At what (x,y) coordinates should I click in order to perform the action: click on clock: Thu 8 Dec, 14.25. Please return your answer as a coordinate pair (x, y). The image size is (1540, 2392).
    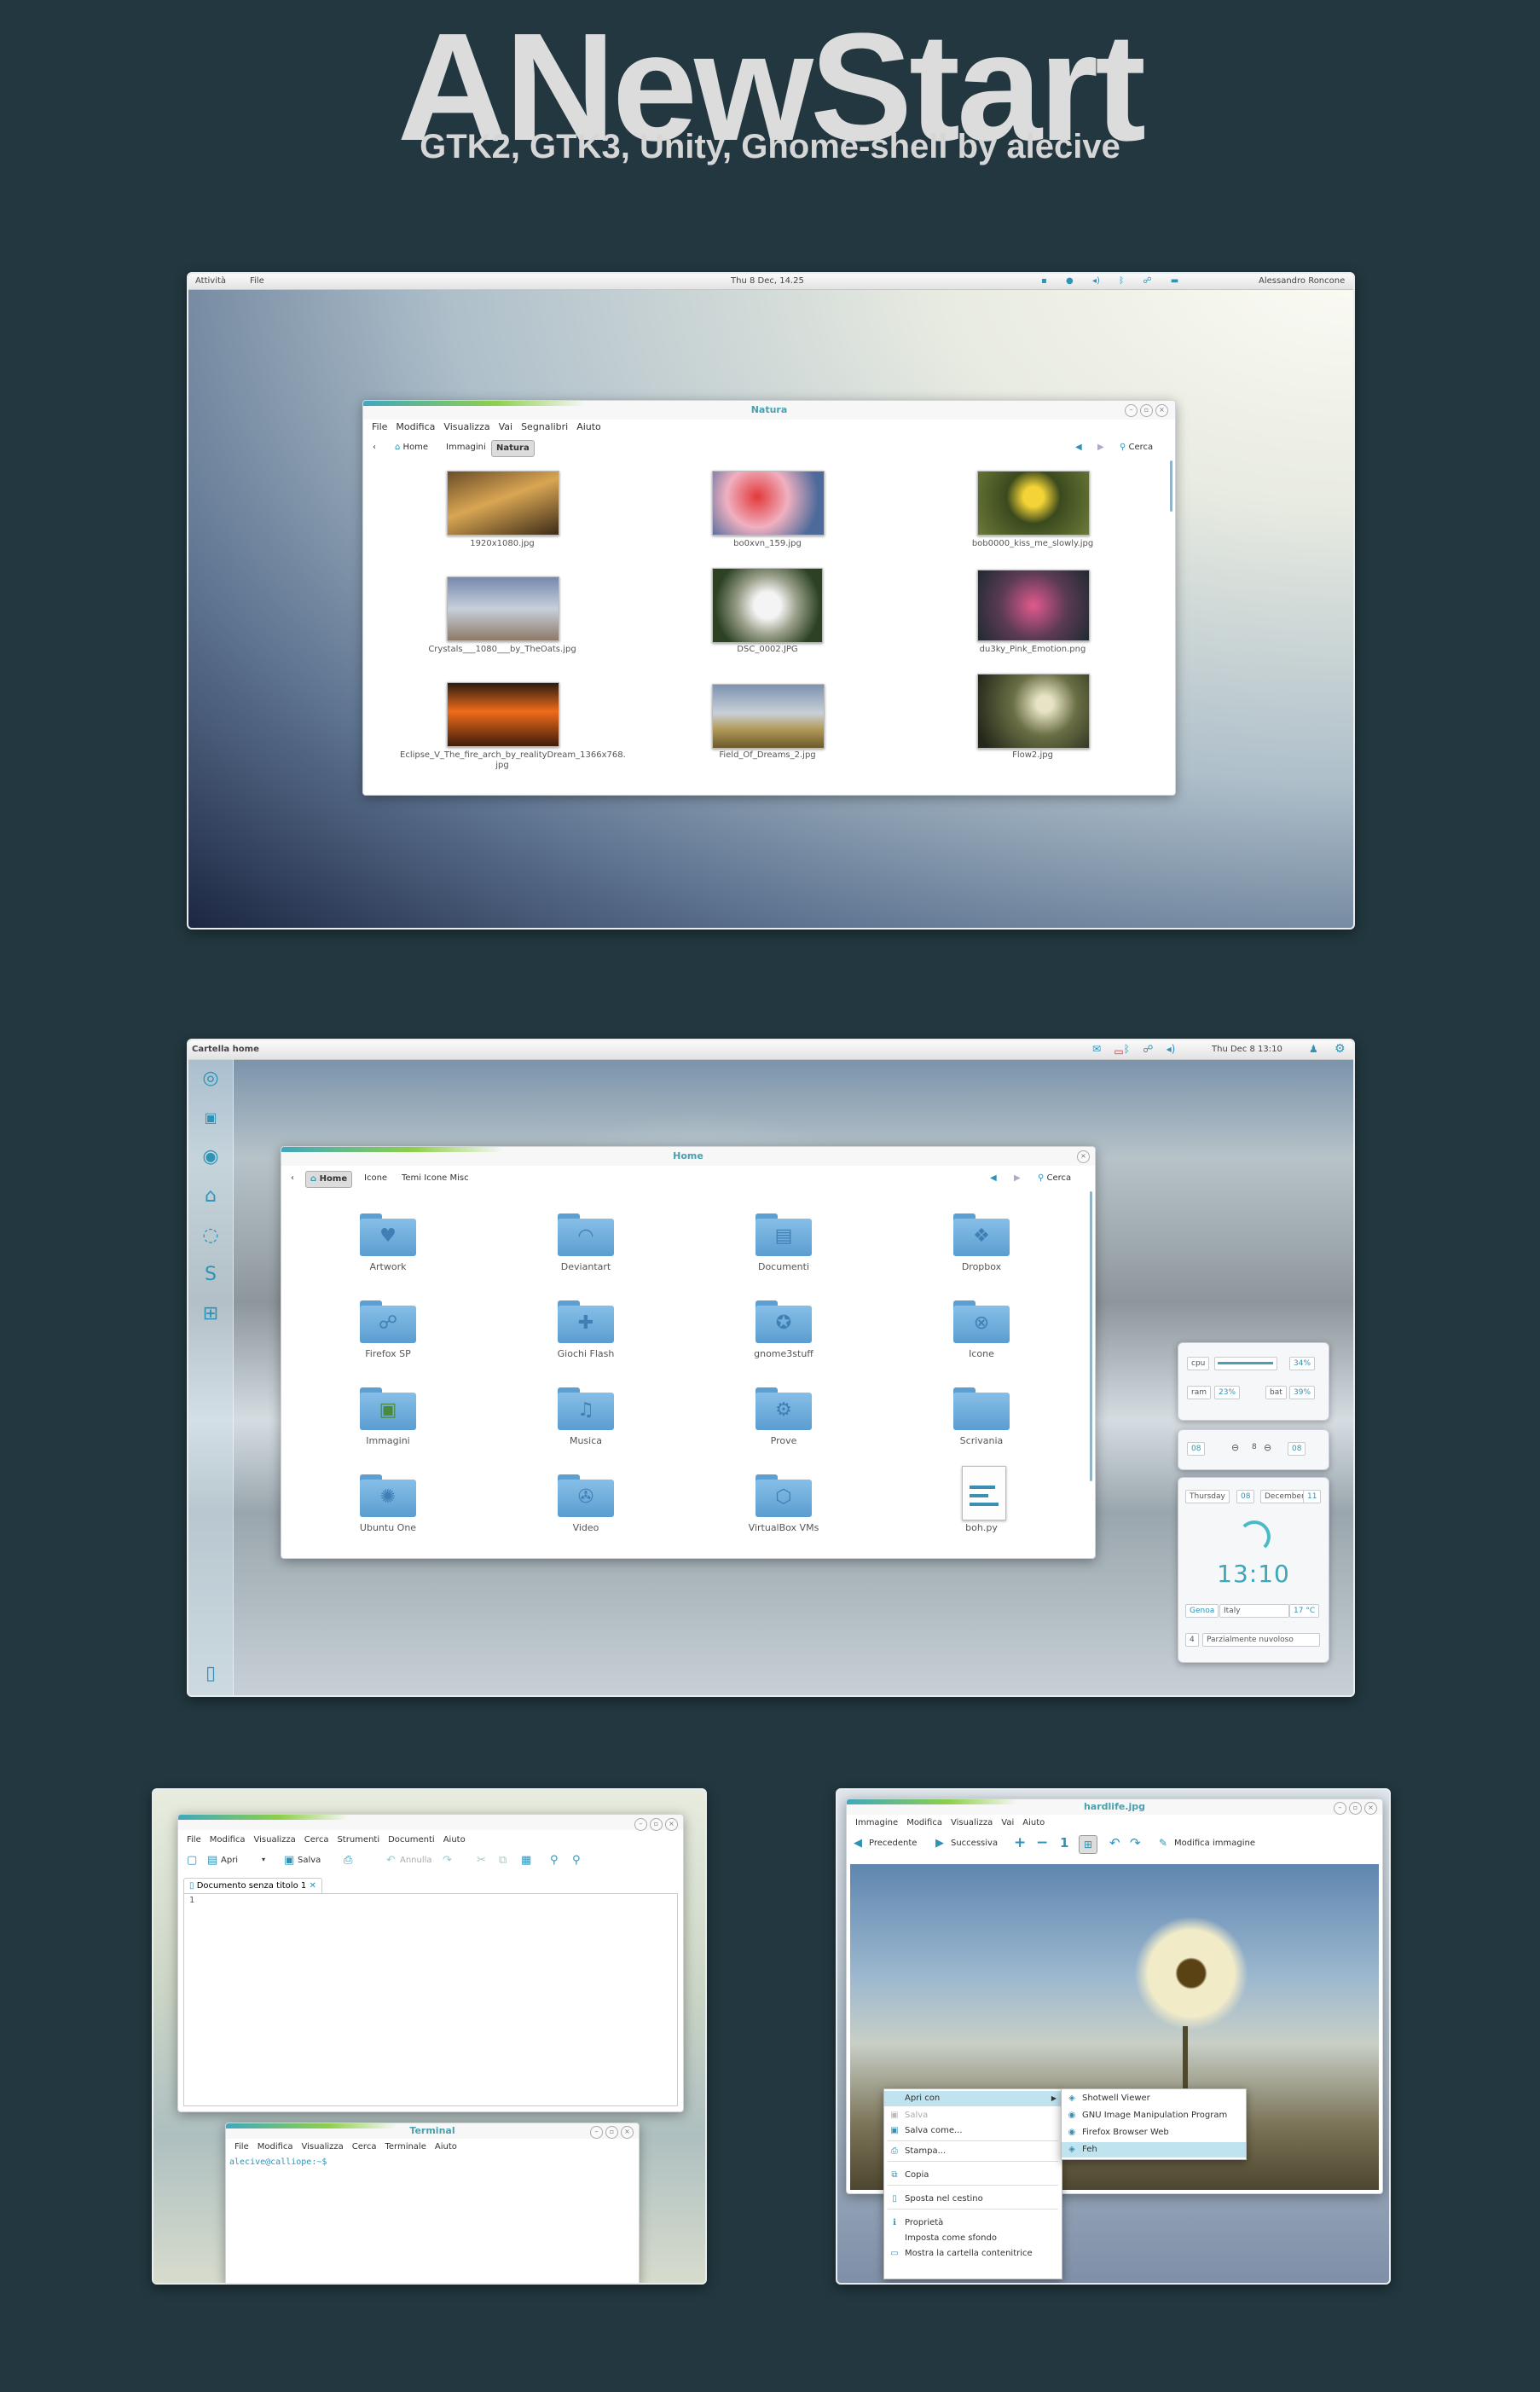
    Looking at the image, I should click on (767, 281).